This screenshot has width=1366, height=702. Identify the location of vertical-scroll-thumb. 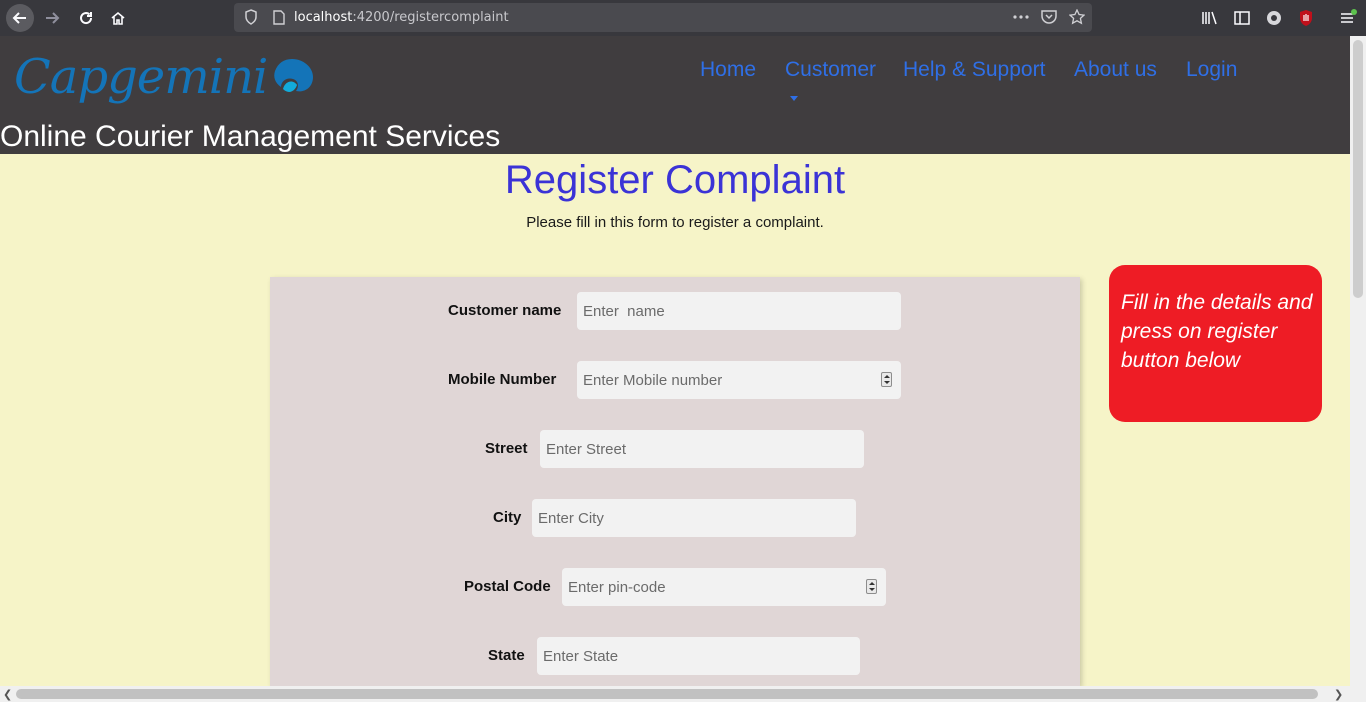
(1358, 169).